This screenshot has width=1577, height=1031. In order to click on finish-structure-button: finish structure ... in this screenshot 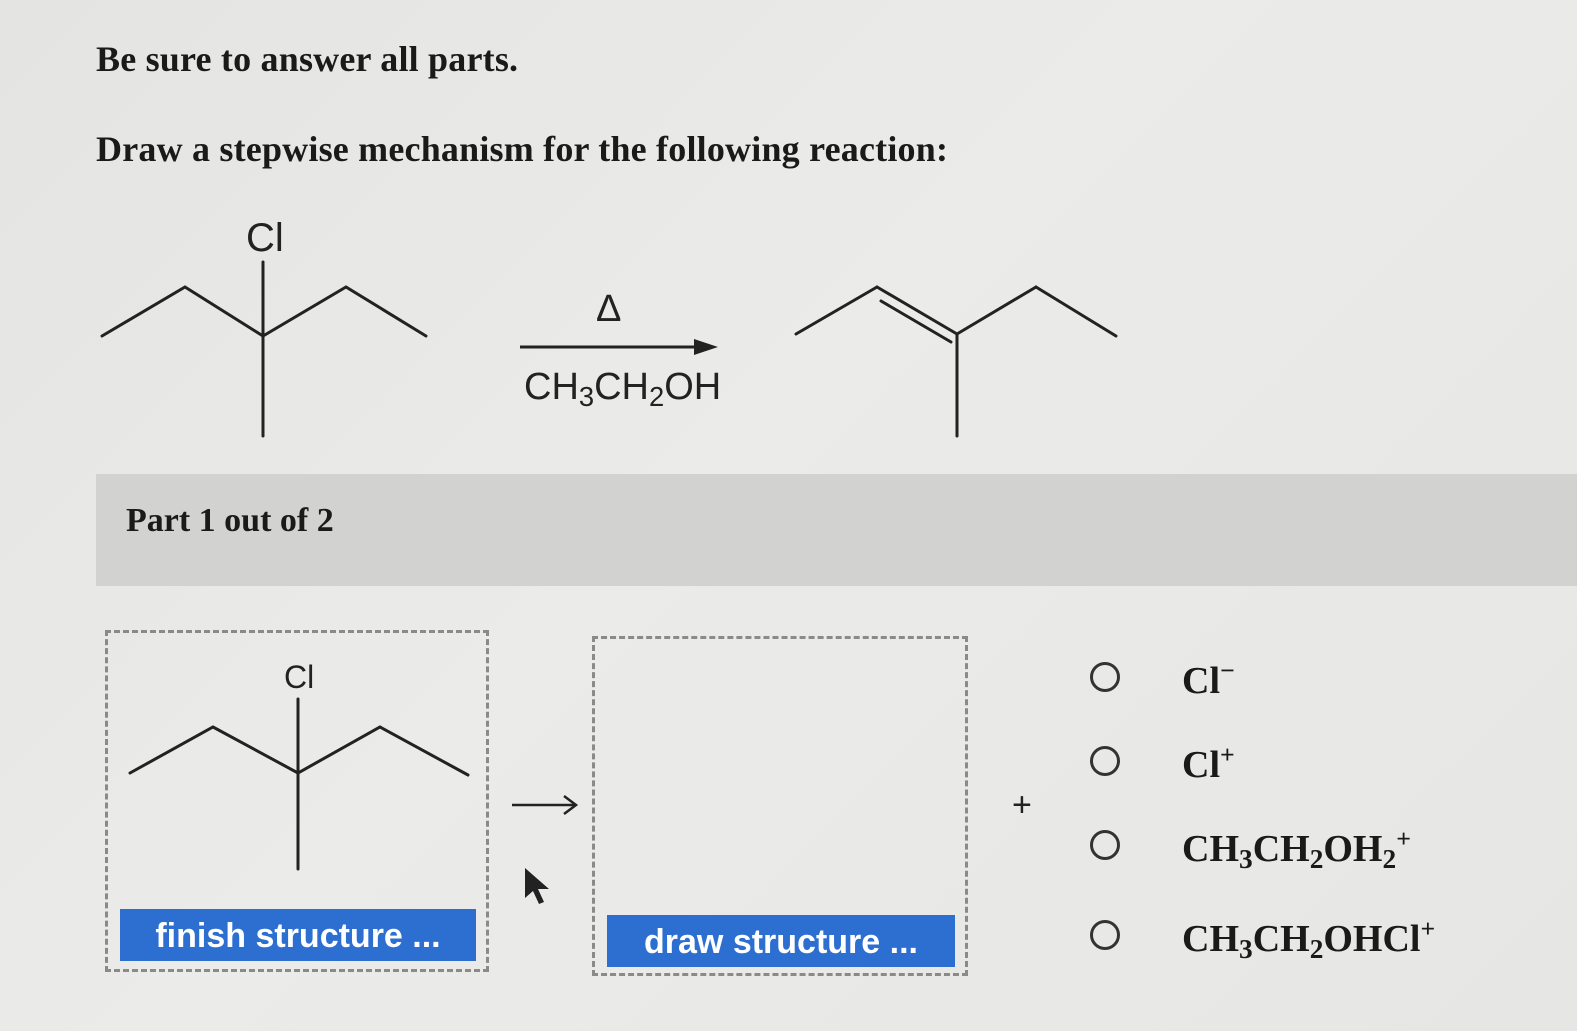, I will do `click(298, 935)`.